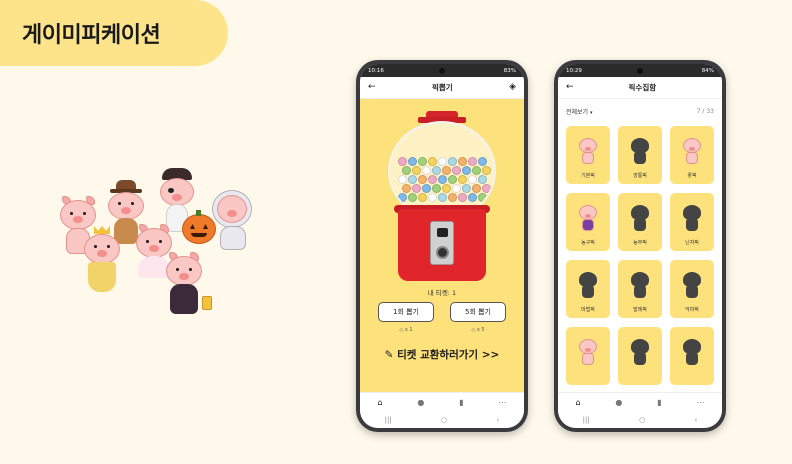 The image size is (792, 464). I want to click on status-time: 10:29, so click(574, 70).